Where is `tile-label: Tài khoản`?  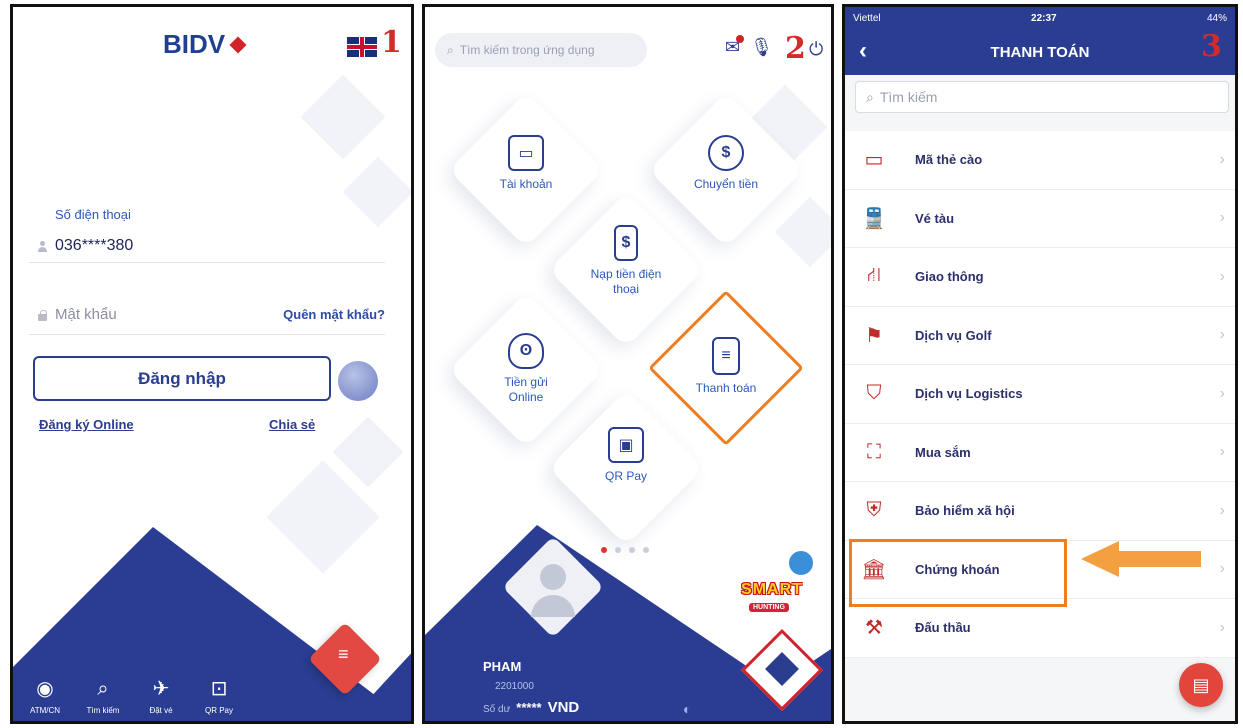
tile-label: Tài khoản is located at coordinates (526, 184).